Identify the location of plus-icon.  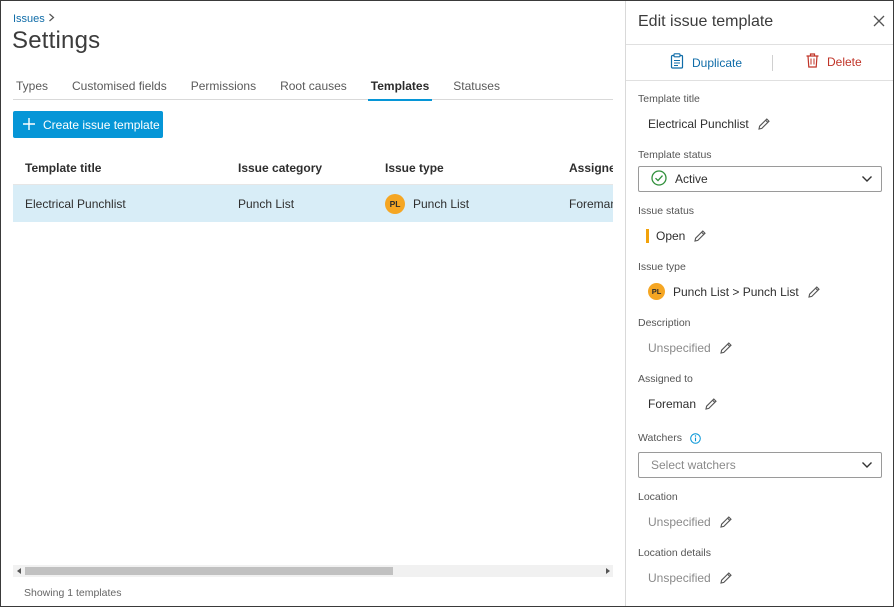
(29, 124).